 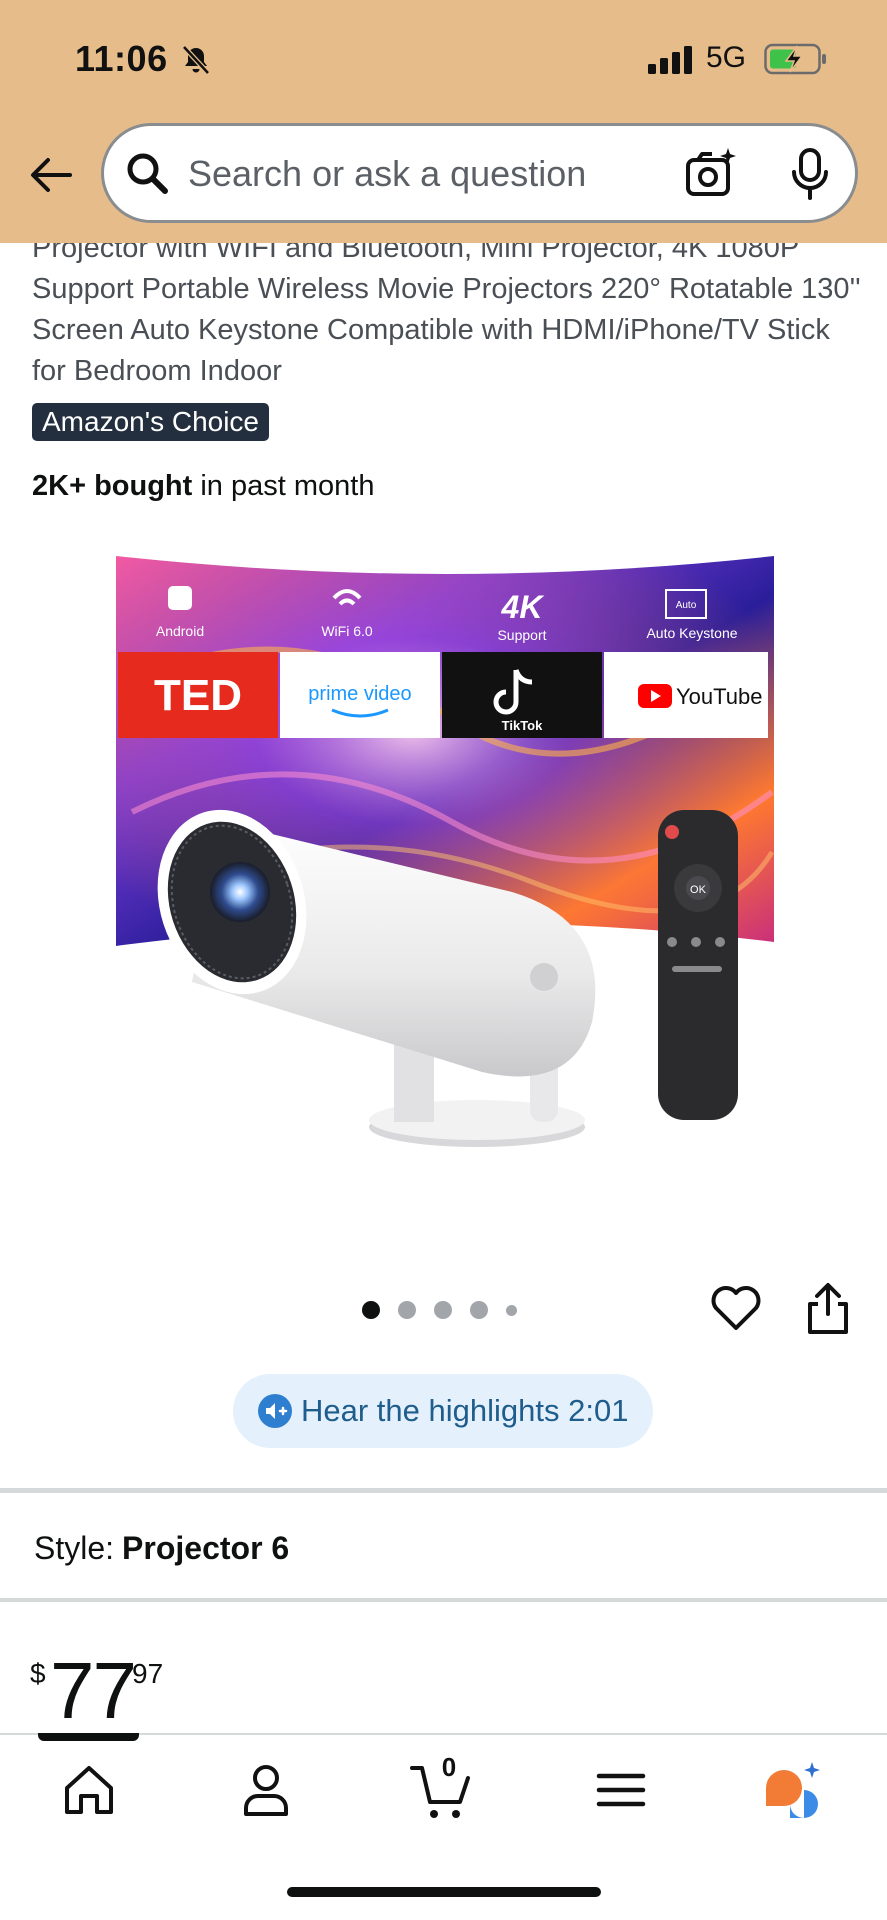 I want to click on share-icon, so click(x=828, y=1309).